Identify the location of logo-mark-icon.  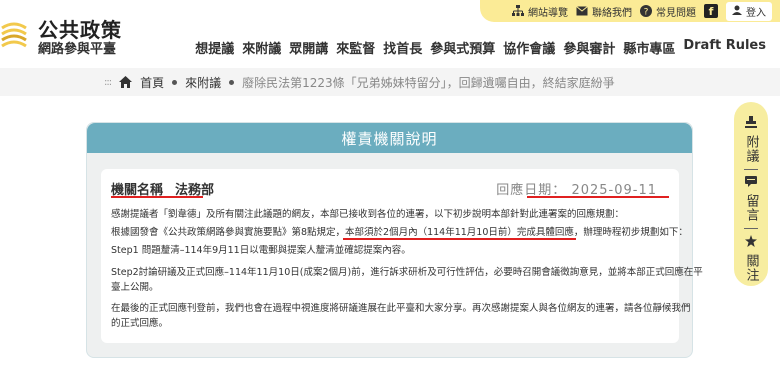
(14, 35).